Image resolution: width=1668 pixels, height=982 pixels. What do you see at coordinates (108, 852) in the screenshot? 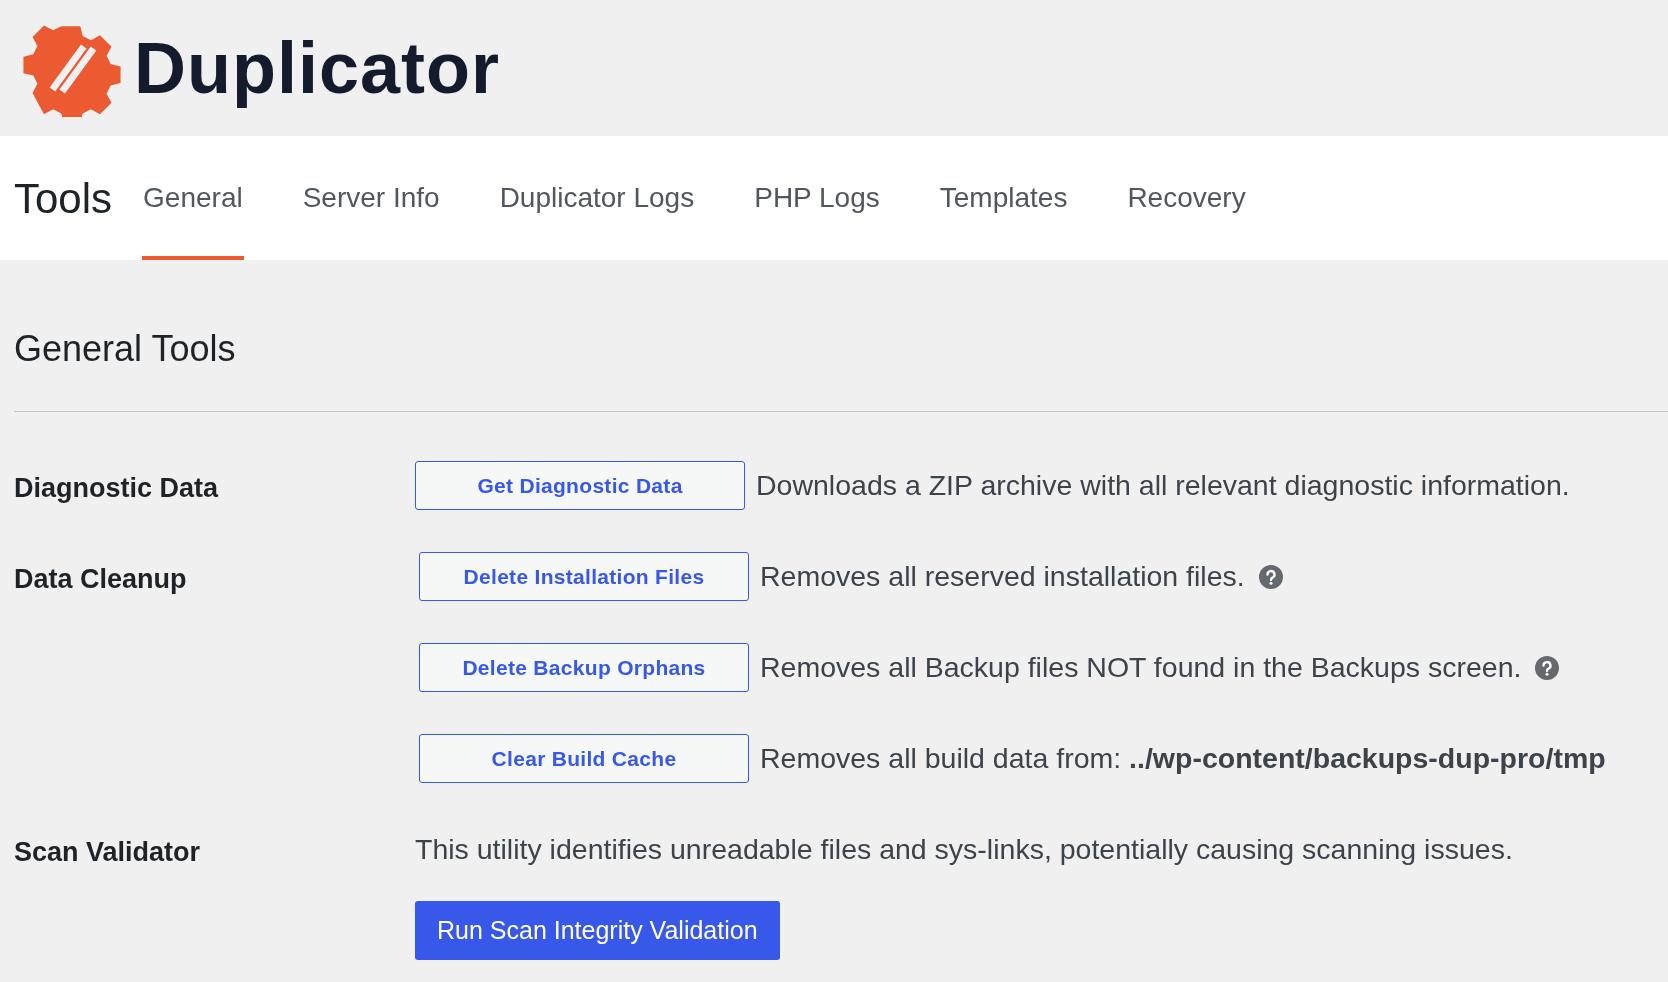
I see `row-label: Scan Validator` at bounding box center [108, 852].